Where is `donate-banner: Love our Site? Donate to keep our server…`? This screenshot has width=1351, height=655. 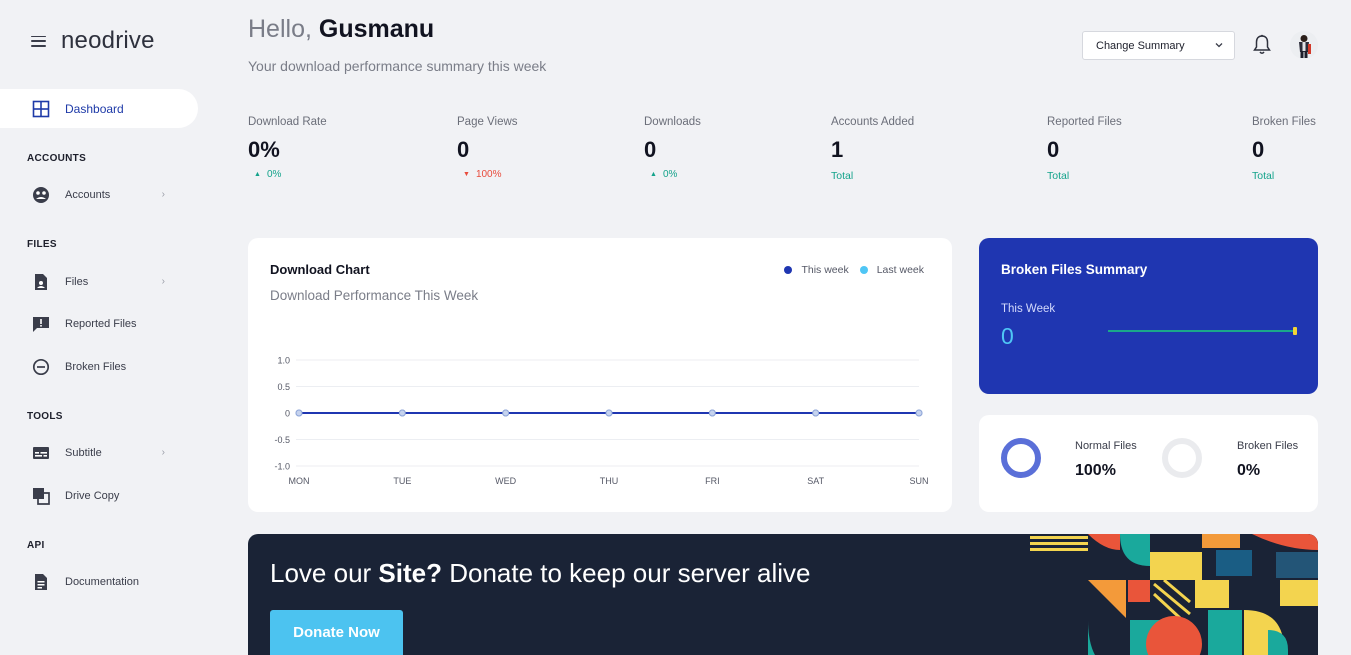 donate-banner: Love our Site? Donate to keep our server… is located at coordinates (783, 594).